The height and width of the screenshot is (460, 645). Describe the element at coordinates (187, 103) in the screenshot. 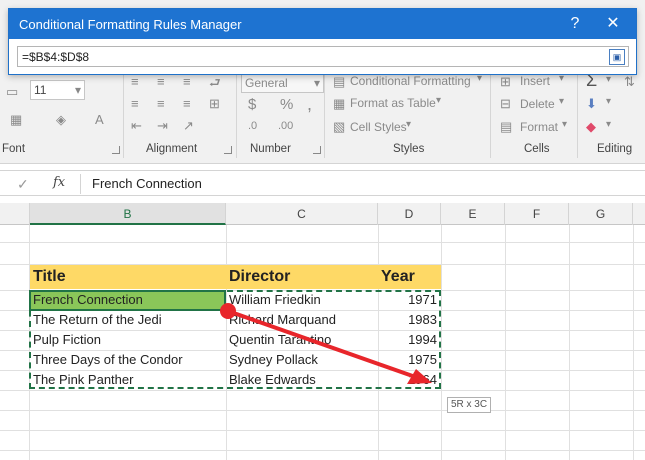

I see `align-right-icon: ≡` at that location.